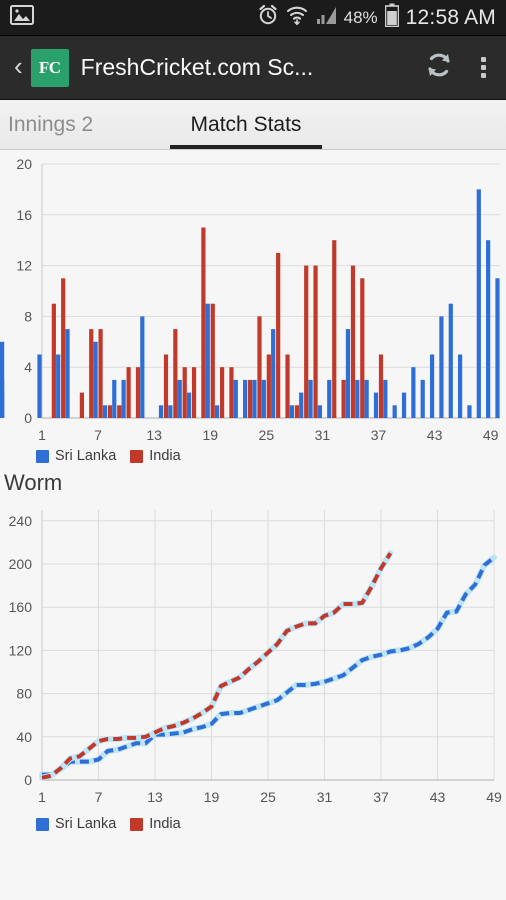 Image resolution: width=506 pixels, height=900 pixels. What do you see at coordinates (165, 824) in the screenshot?
I see `legend-label-india-worm: India` at bounding box center [165, 824].